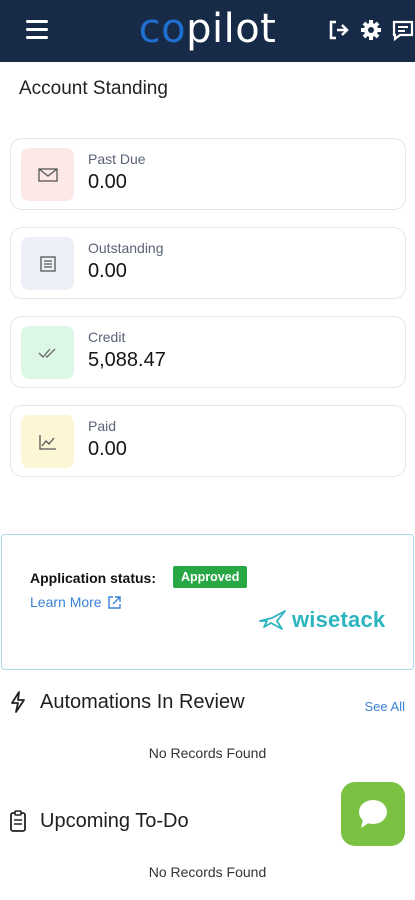 The height and width of the screenshot is (900, 415). Describe the element at coordinates (93, 578) in the screenshot. I see `application-status-label: Application status:` at that location.